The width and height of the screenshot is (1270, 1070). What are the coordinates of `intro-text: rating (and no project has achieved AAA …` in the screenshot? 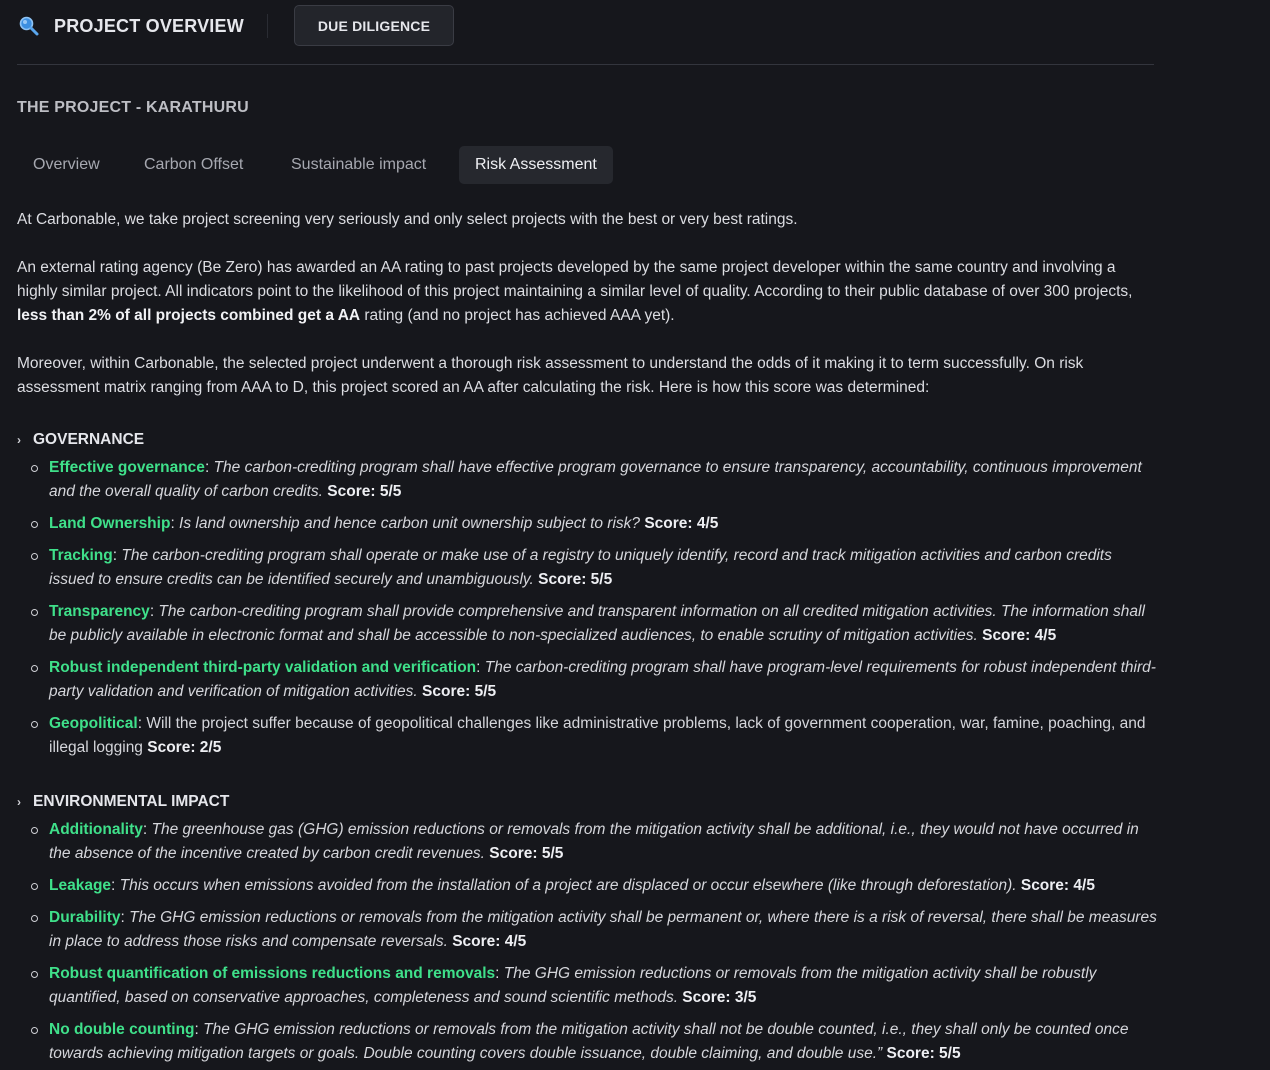 It's located at (517, 315).